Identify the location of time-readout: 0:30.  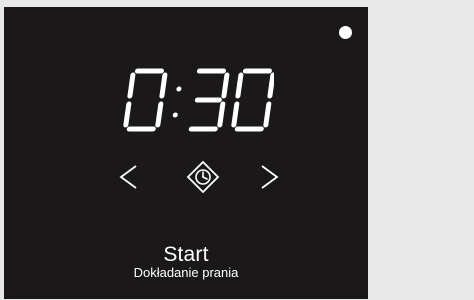
(194, 100).